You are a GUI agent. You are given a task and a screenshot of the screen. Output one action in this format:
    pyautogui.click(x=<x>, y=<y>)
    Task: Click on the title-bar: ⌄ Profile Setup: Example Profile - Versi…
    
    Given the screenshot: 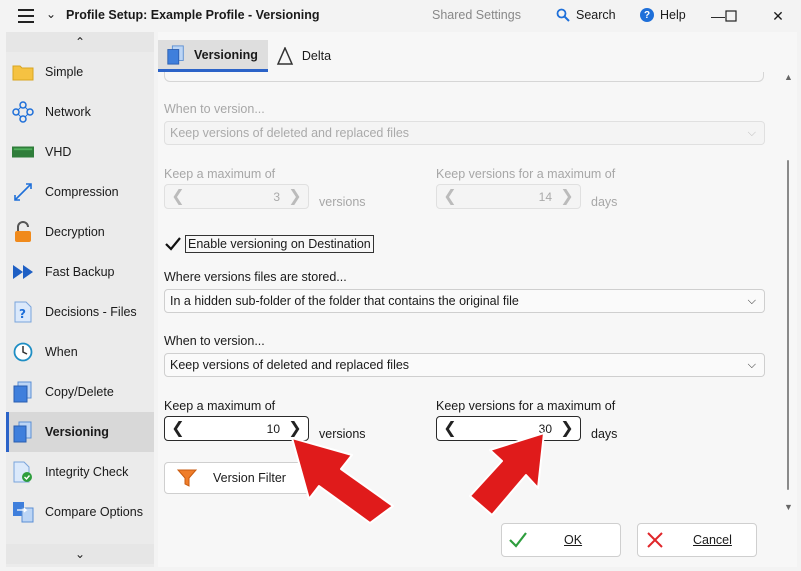 What is the action you would take?
    pyautogui.click(x=400, y=16)
    